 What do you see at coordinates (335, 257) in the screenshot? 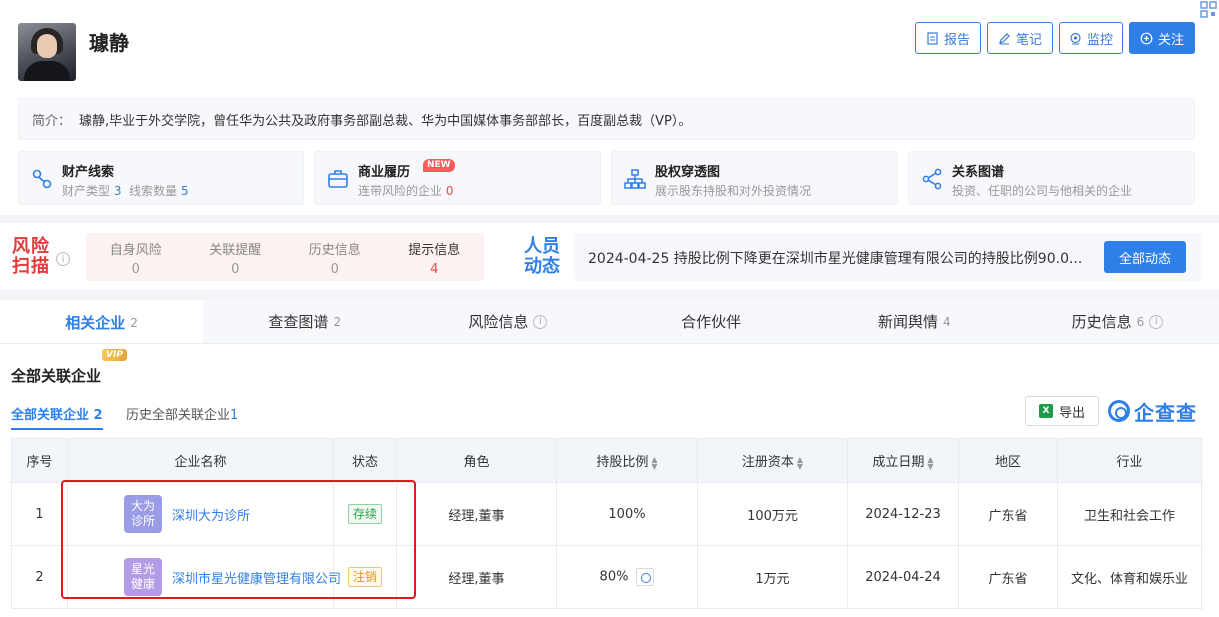
I see `risk-cell-history: 历史信息 0` at bounding box center [335, 257].